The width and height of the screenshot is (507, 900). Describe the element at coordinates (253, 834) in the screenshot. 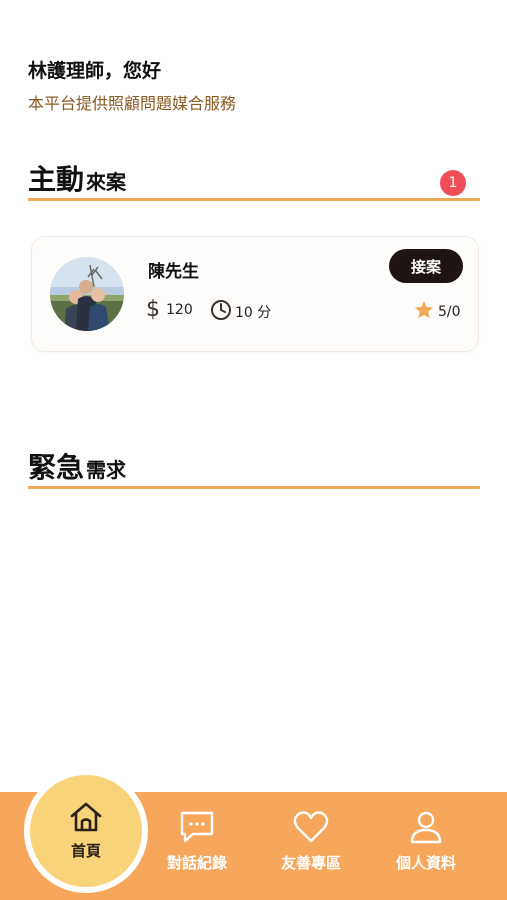

I see `bottom-nav: 首頁 對話紀錄 友善專區 個人資料` at that location.